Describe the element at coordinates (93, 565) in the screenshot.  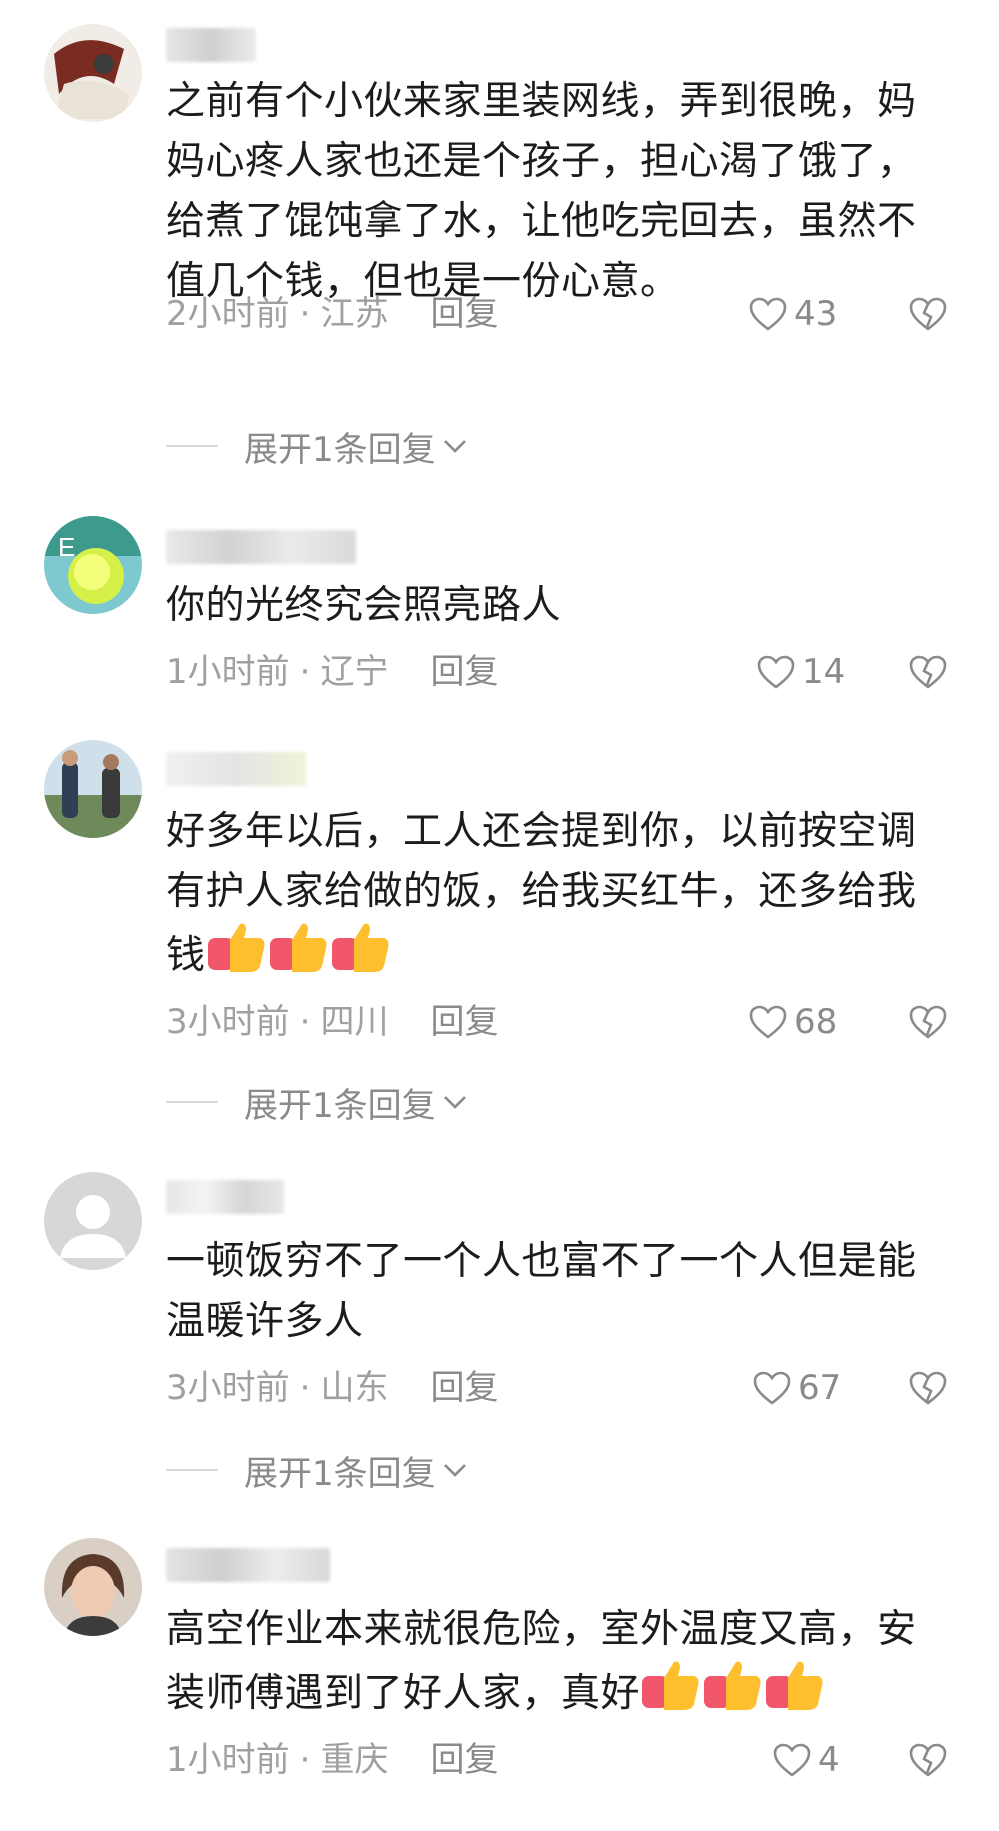
I see `avatar: E` at that location.